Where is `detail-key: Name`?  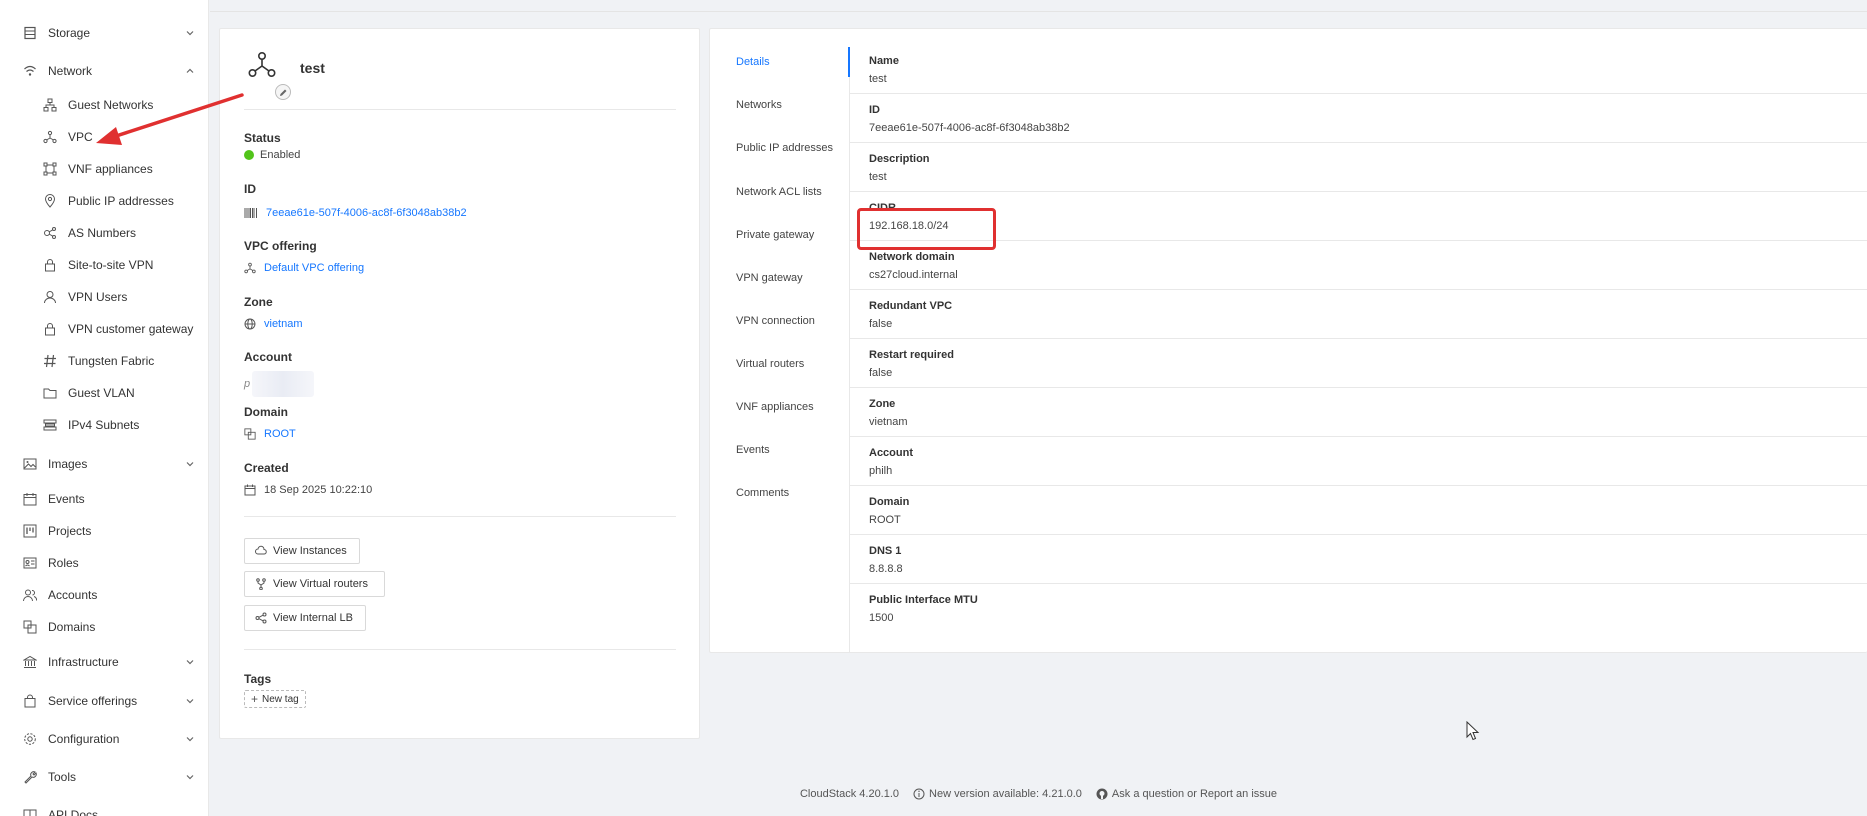
detail-key: Name is located at coordinates (884, 61).